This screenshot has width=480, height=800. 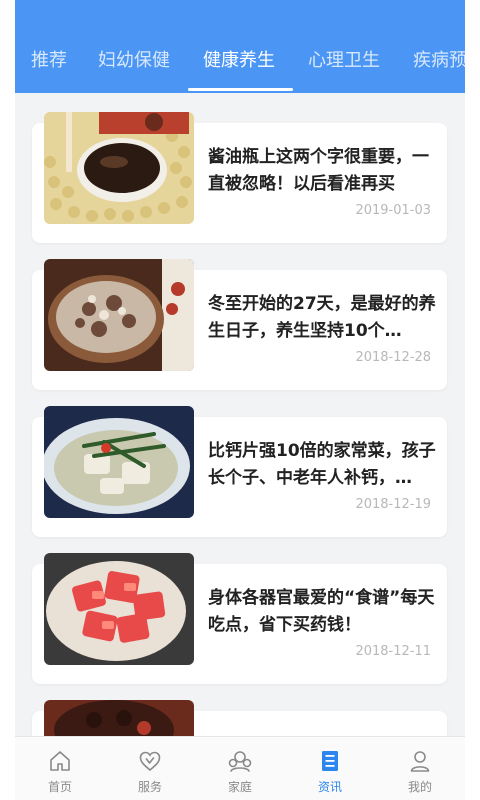 I want to click on nav-news: 资讯, so click(x=330, y=768).